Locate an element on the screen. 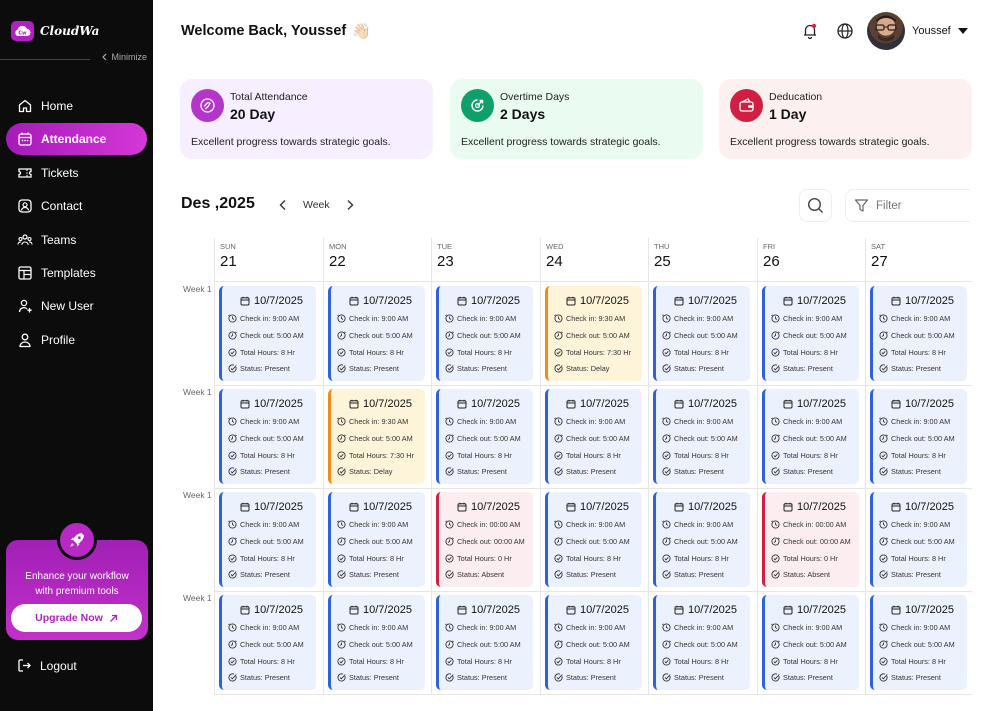  chevron-right-icon is located at coordinates (350, 205).